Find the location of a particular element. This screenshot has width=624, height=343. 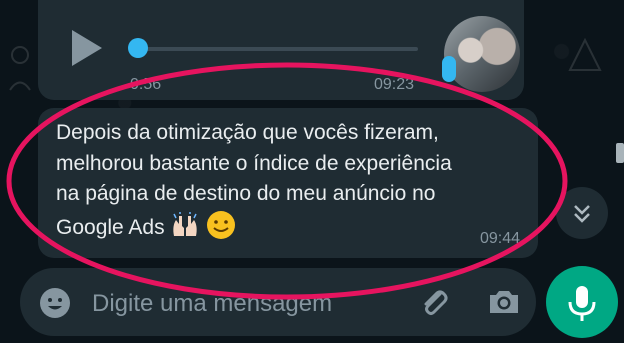

message-line: Google Ads is located at coordinates (110, 227).